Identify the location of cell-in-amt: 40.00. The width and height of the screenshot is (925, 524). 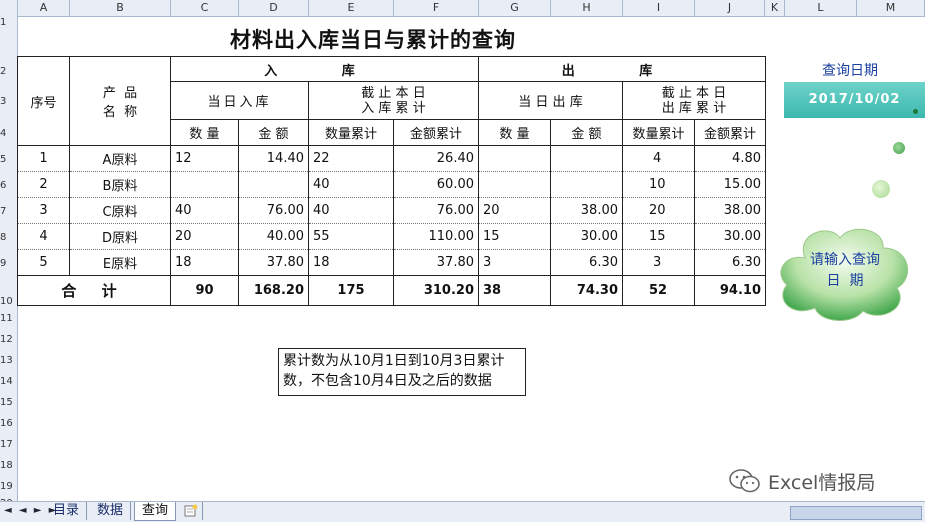
(273, 236).